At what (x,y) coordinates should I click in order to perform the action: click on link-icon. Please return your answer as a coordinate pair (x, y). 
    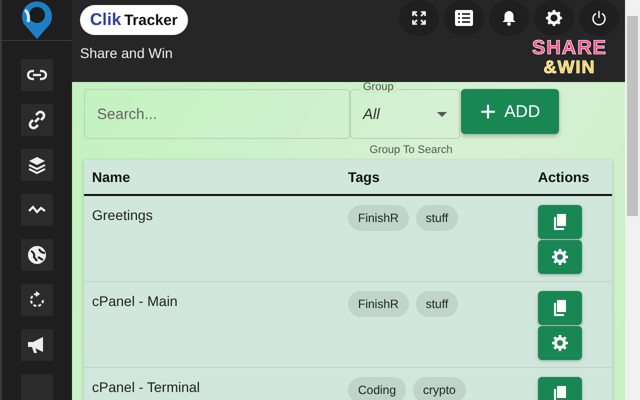
    Looking at the image, I should click on (37, 75).